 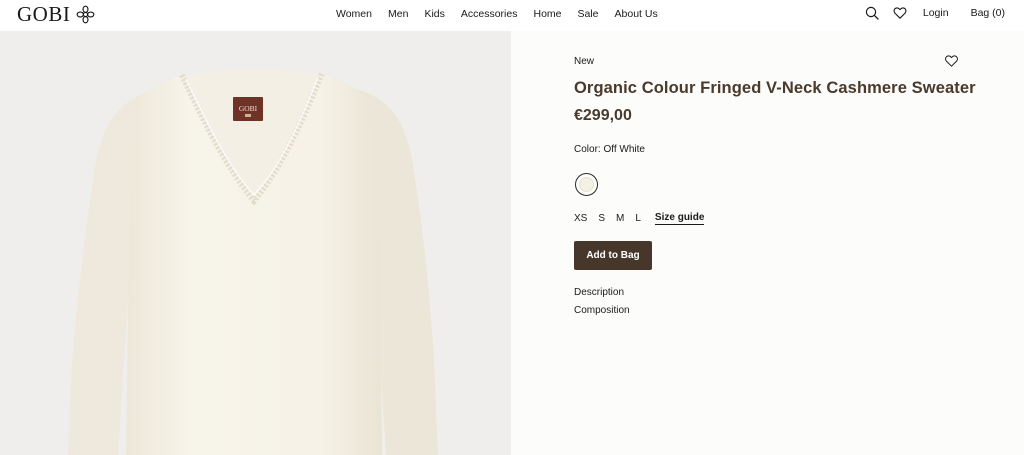 What do you see at coordinates (872, 13) in the screenshot?
I see `search-icon` at bounding box center [872, 13].